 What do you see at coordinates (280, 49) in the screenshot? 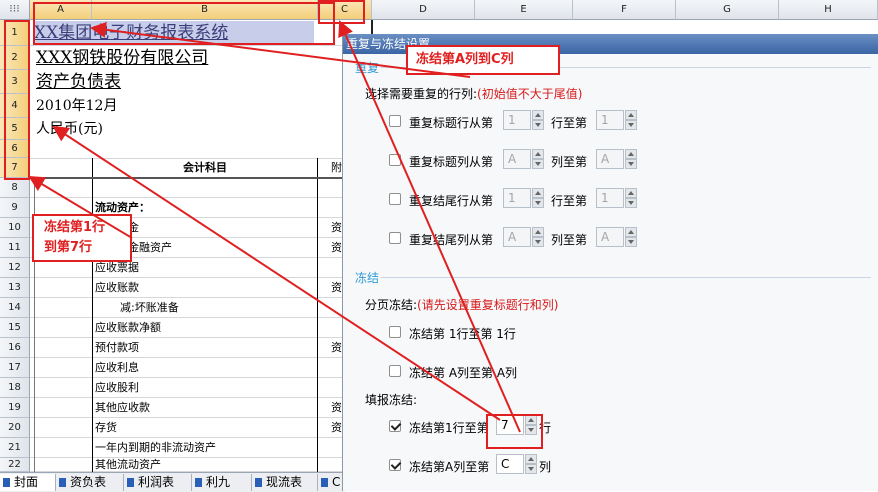
I see `arrow-to-columns` at bounding box center [280, 49].